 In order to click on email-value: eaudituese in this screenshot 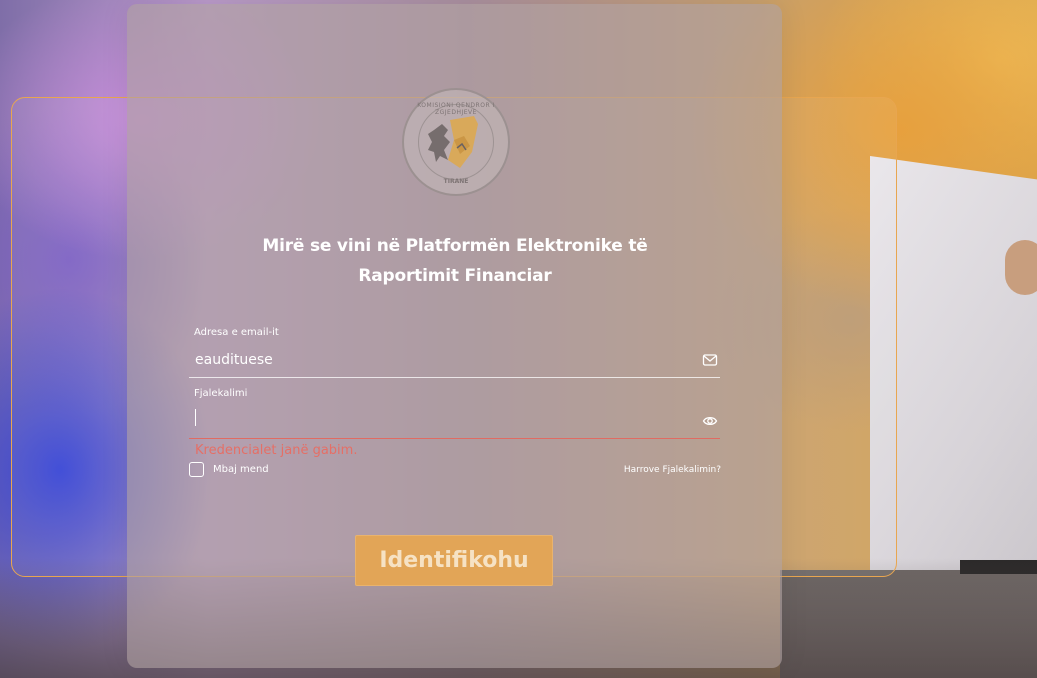, I will do `click(234, 360)`.